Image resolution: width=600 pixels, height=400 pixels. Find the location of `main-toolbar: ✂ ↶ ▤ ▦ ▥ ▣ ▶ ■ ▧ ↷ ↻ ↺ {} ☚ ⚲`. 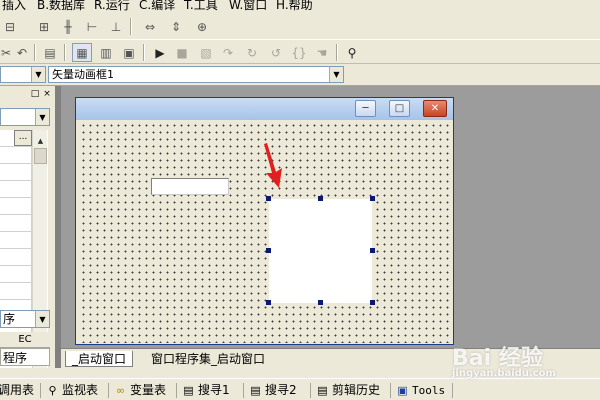

main-toolbar: ✂ ↶ ▤ ▦ ▥ ▣ ▶ ■ ▧ ↷ ↻ ↺ {} ☚ ⚲ is located at coordinates (300, 52).